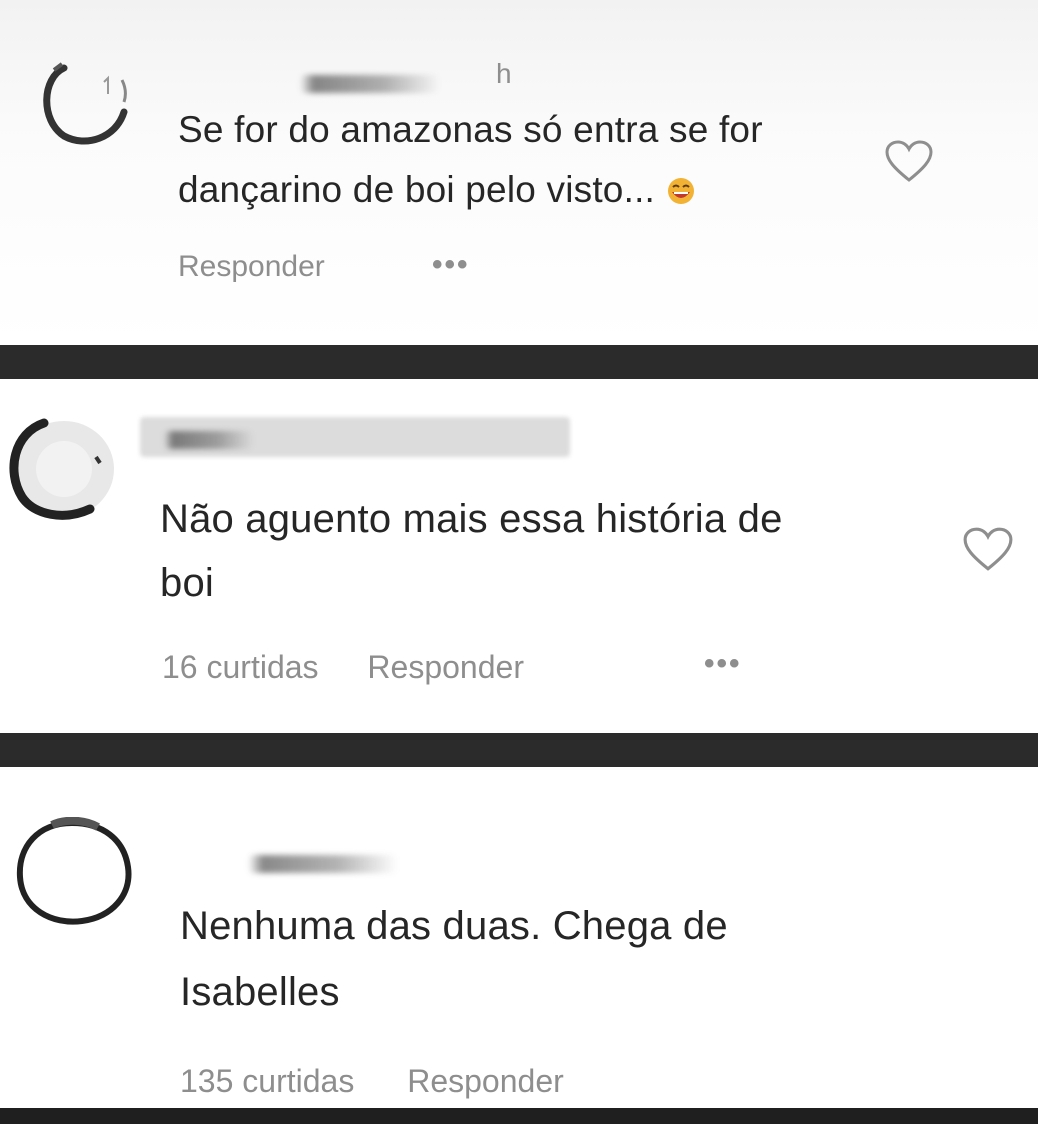 The width and height of the screenshot is (1038, 1124). What do you see at coordinates (471, 519) in the screenshot?
I see `comment-text-line: Não aguento mais essa história de` at bounding box center [471, 519].